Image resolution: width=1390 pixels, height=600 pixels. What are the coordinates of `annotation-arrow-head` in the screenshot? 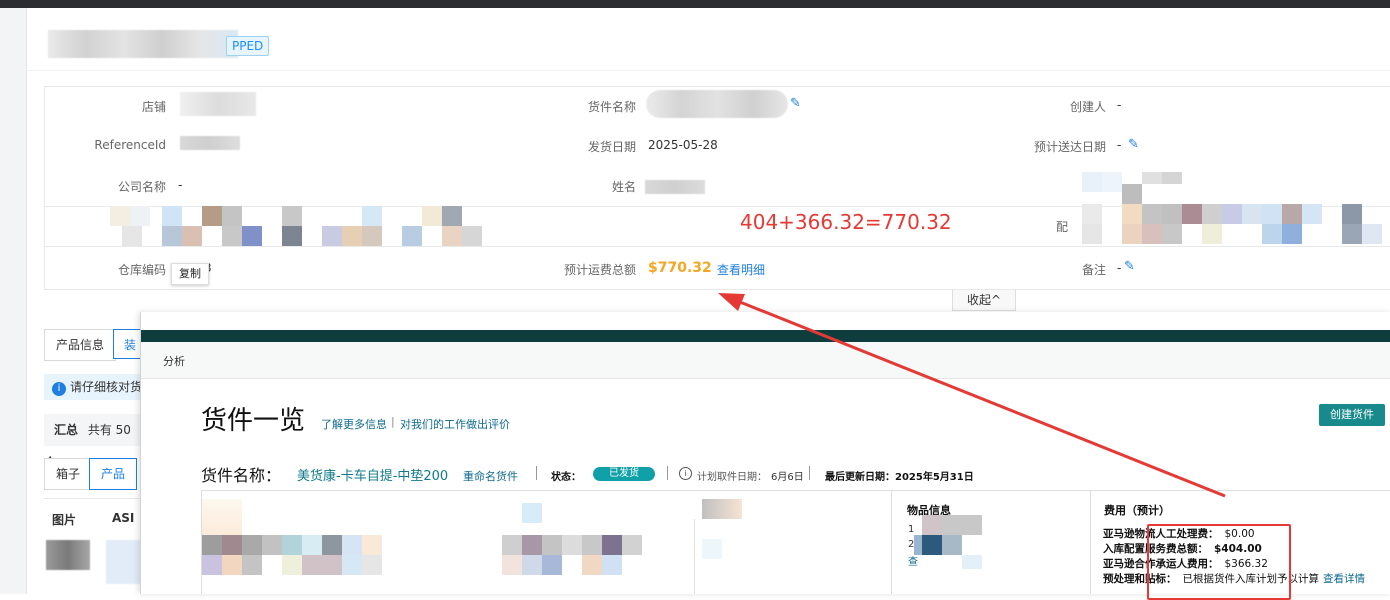 It's located at (731, 302).